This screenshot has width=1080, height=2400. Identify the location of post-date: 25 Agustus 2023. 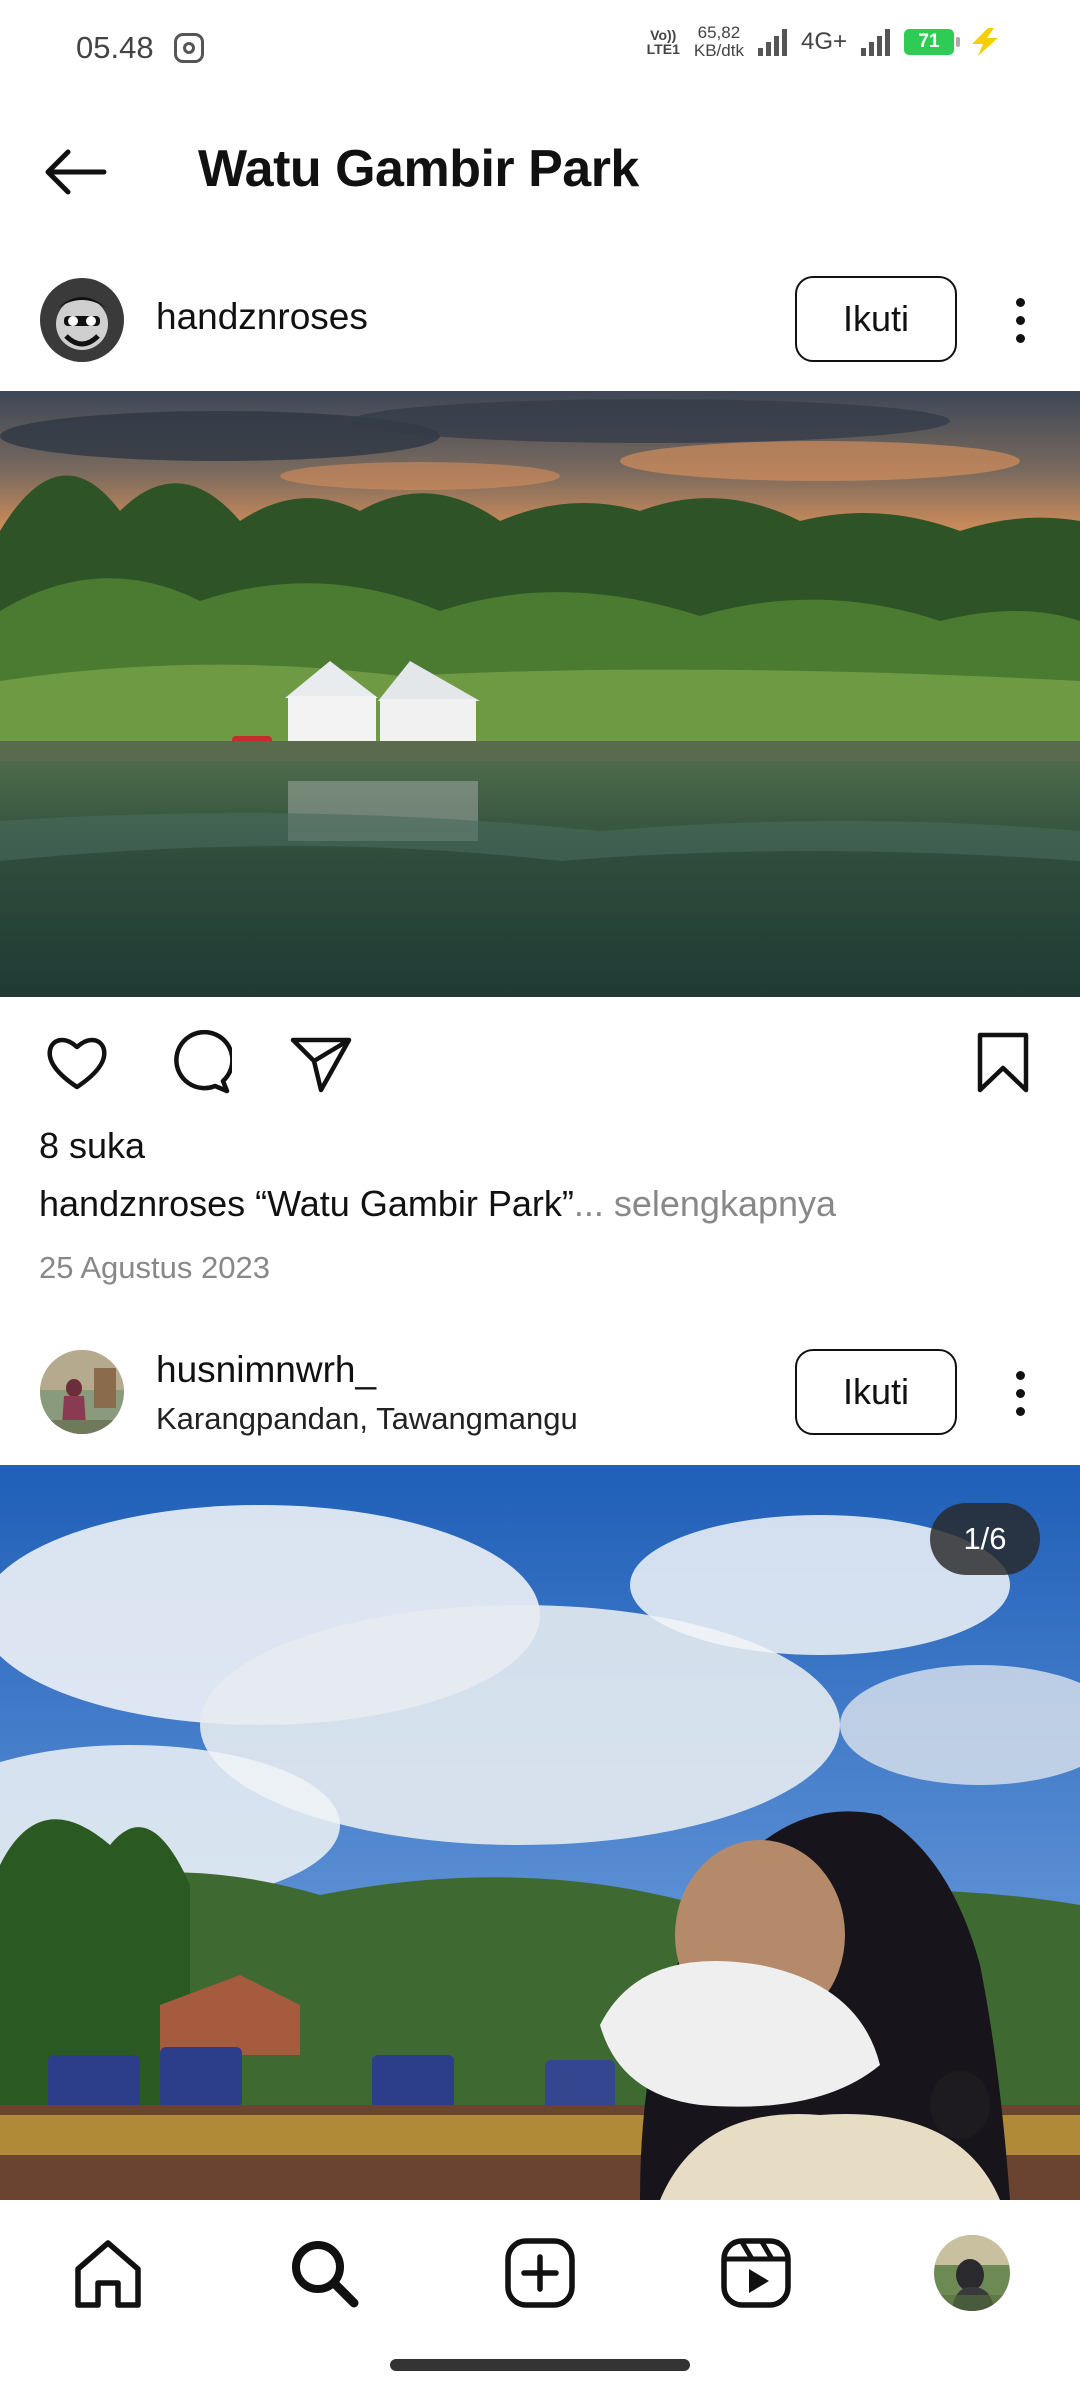
(154, 1267).